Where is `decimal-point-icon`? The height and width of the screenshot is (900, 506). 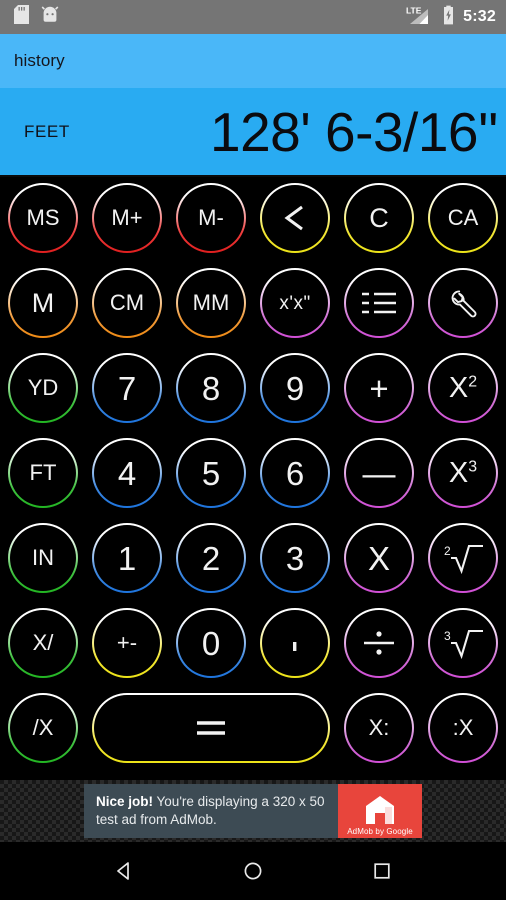 decimal-point-icon is located at coordinates (295, 646).